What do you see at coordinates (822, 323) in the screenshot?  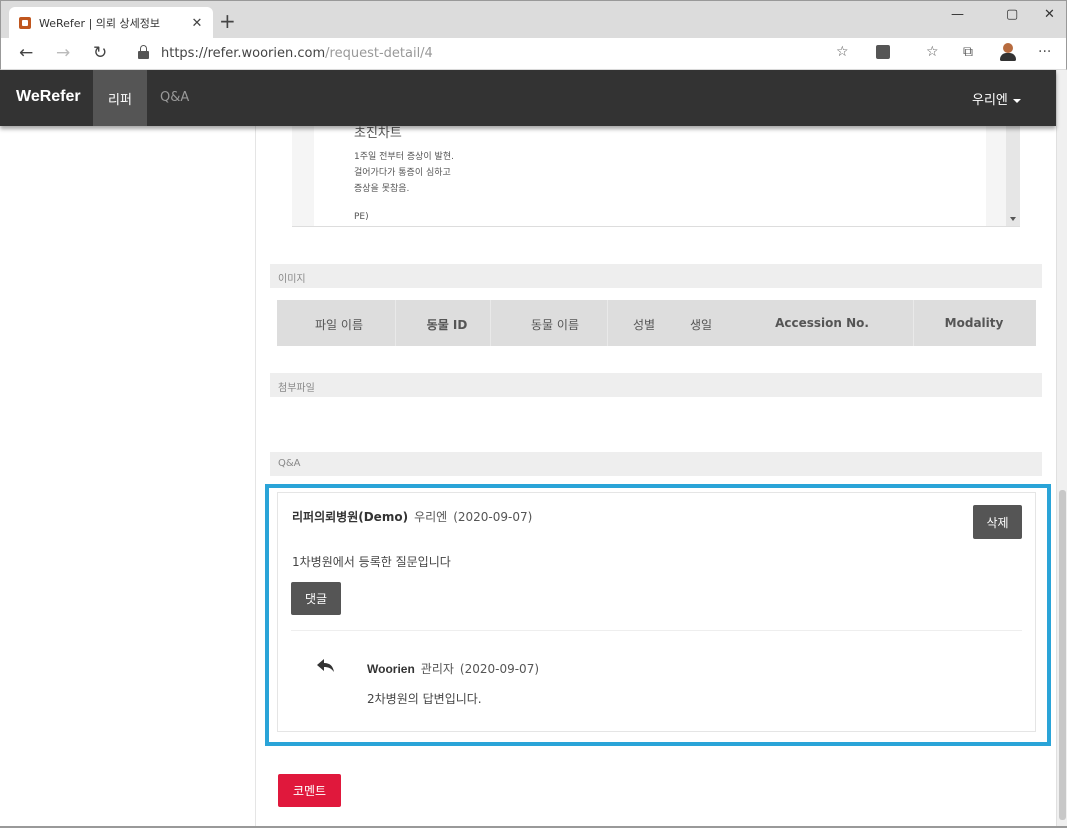 I see `col-accession-no: Accession No.` at bounding box center [822, 323].